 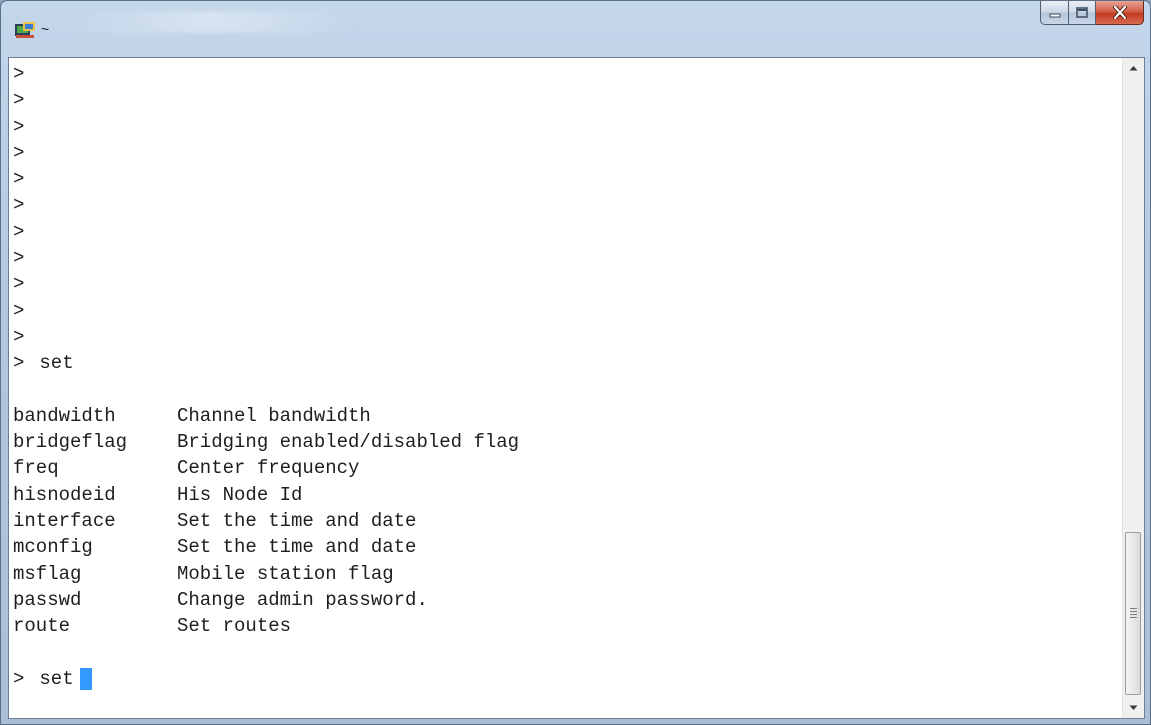 What do you see at coordinates (51, 363) in the screenshot?
I see `entered-command: set` at bounding box center [51, 363].